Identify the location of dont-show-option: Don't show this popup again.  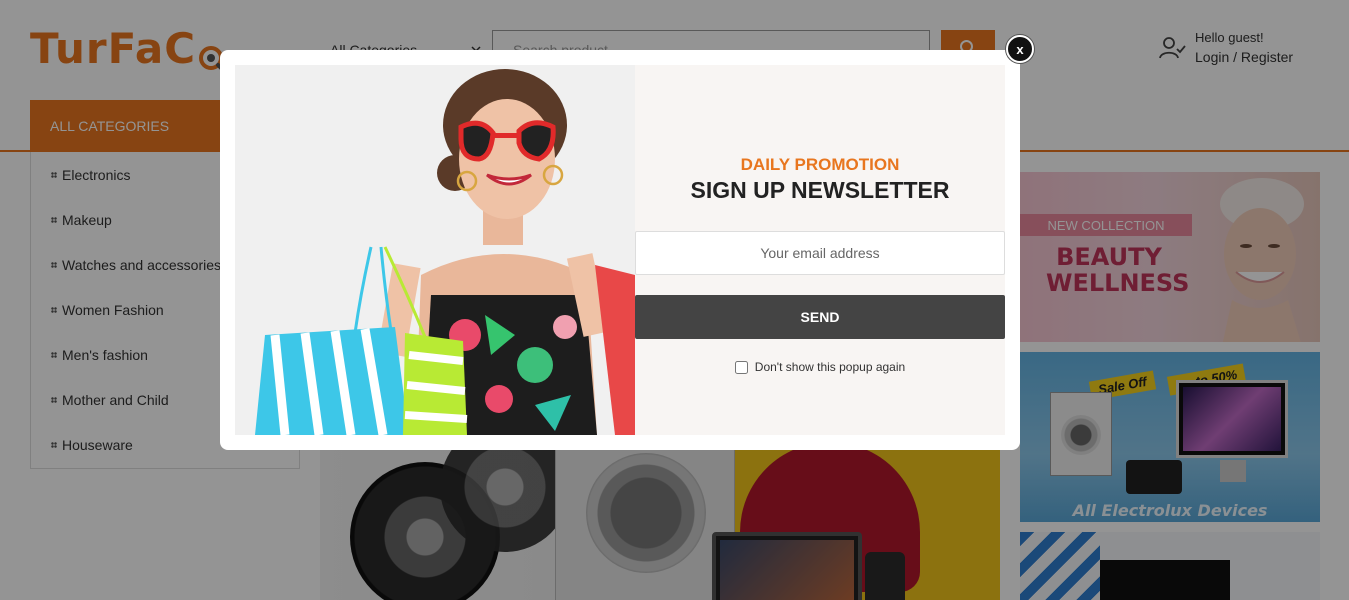
(820, 367).